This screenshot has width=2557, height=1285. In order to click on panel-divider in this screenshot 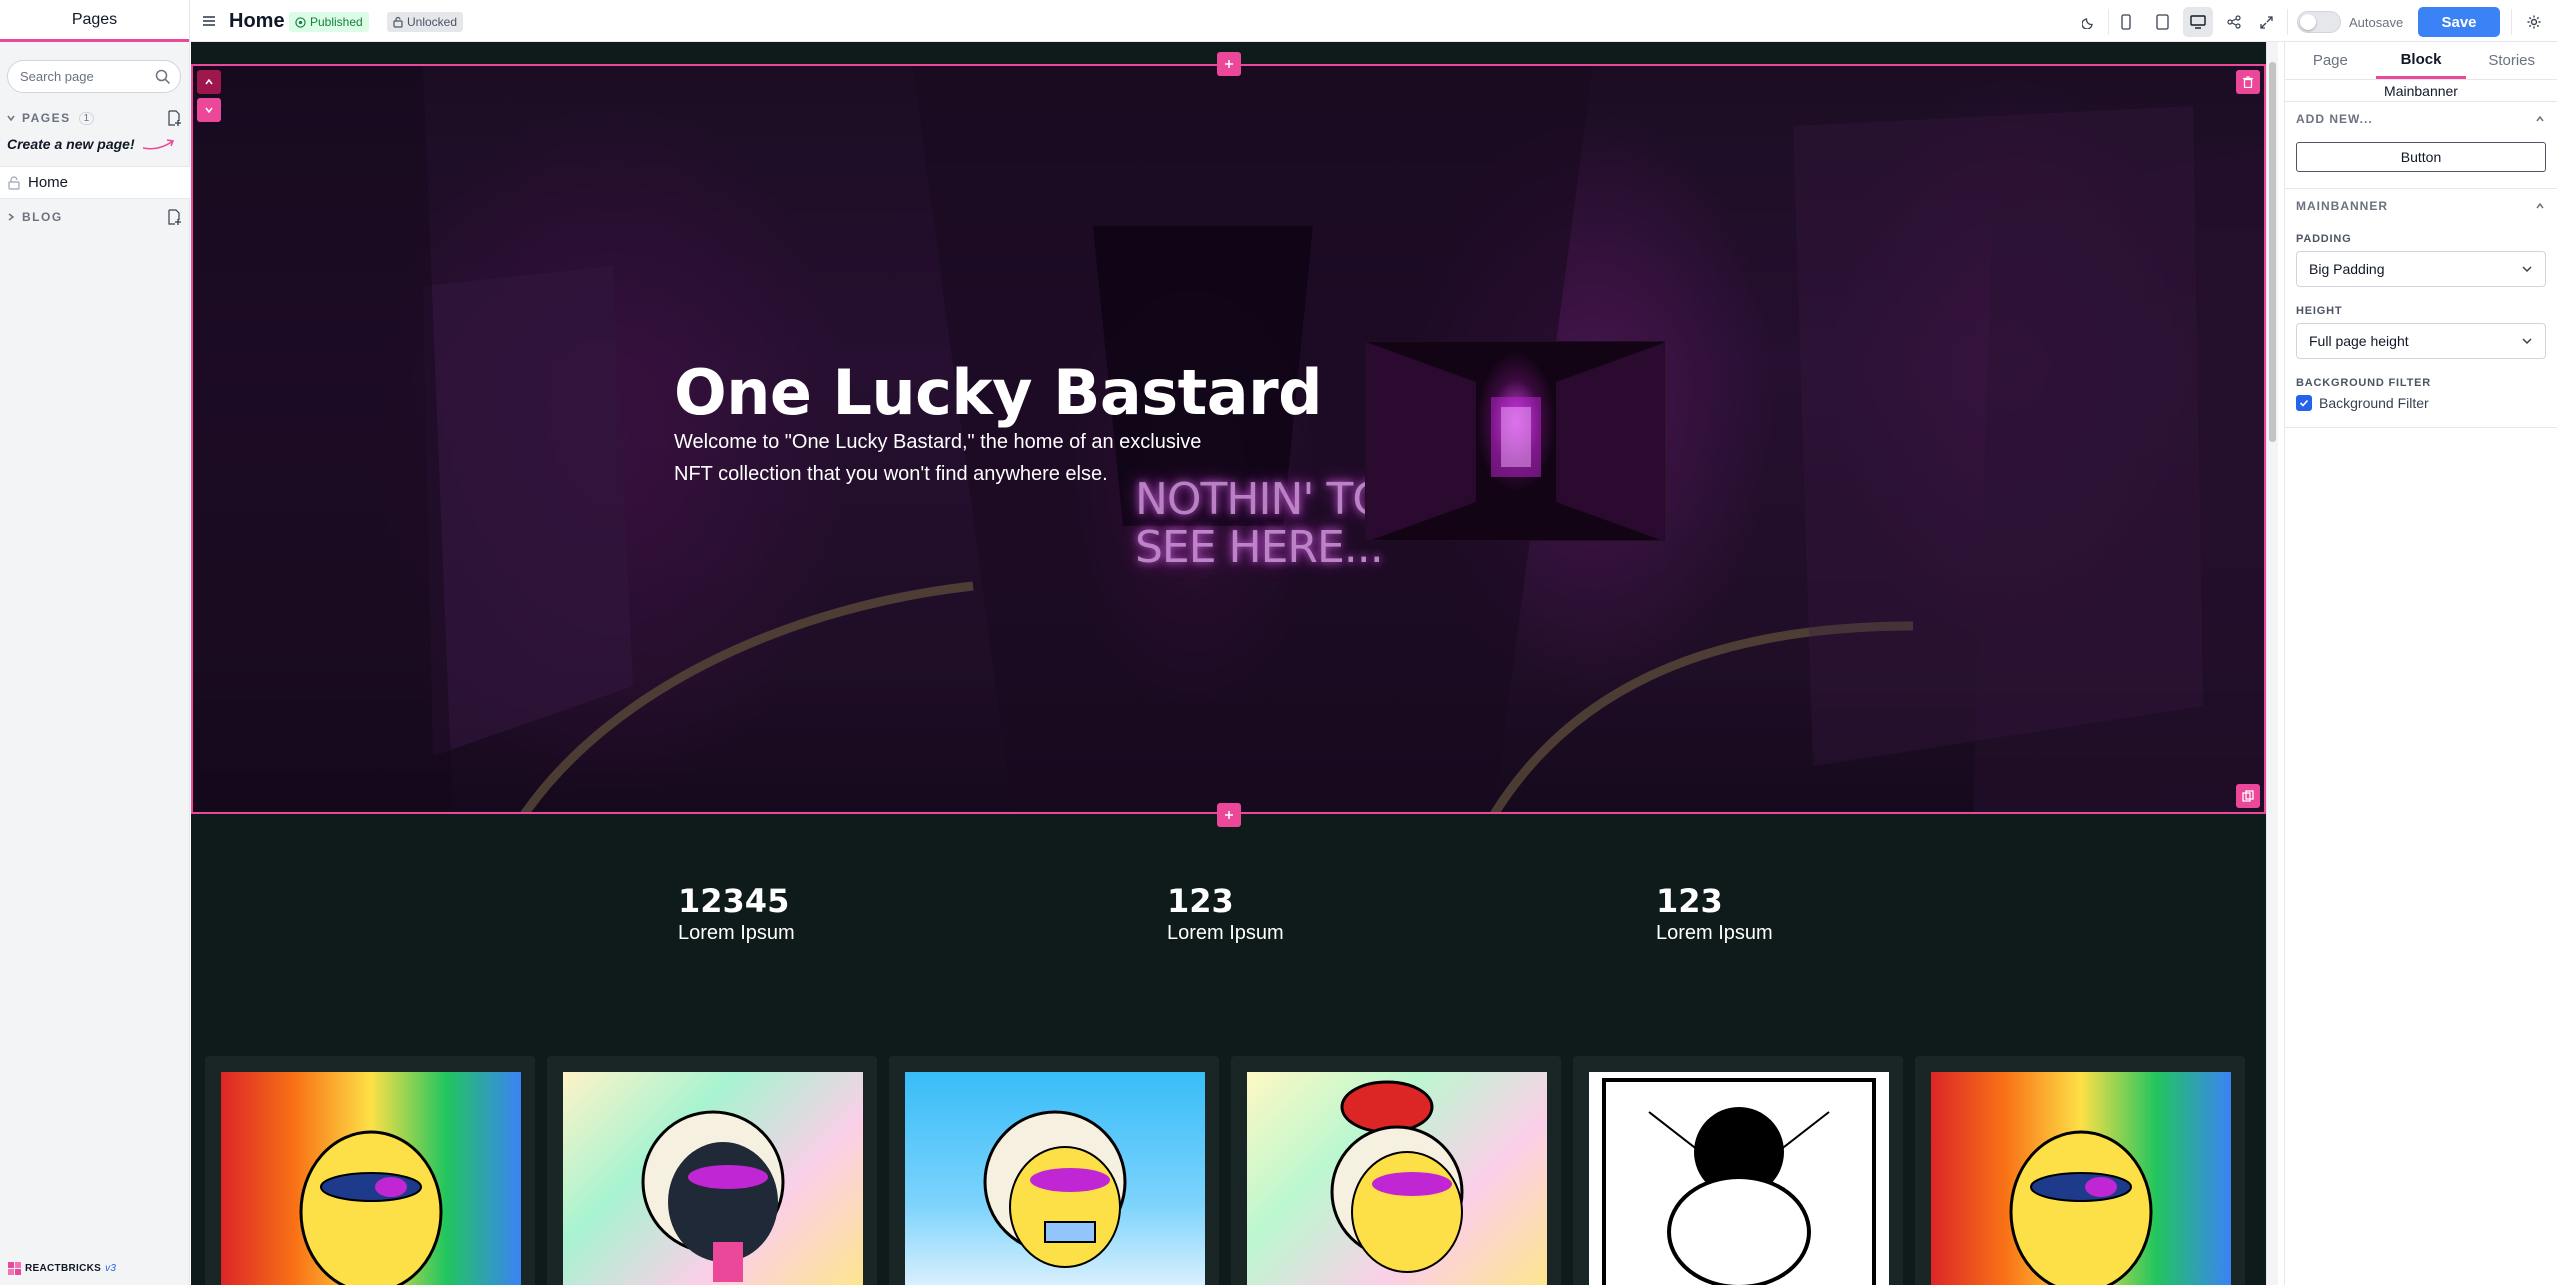, I will do `click(2421, 427)`.